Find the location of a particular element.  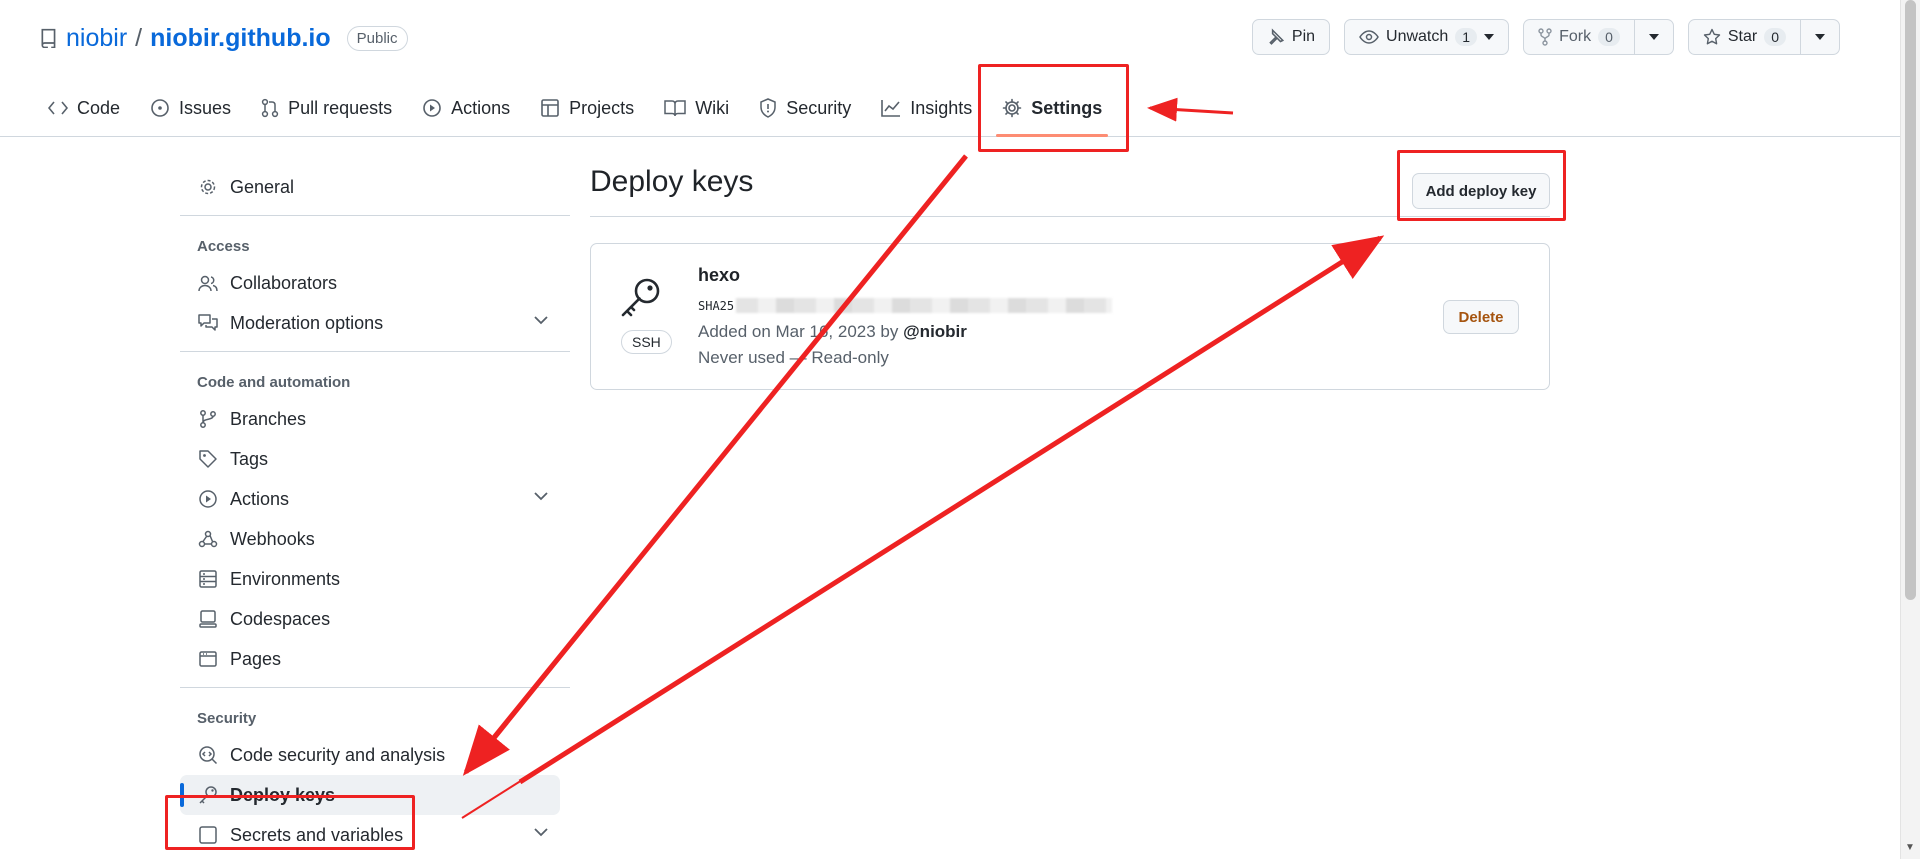

tab-label: Wiki is located at coordinates (712, 107).